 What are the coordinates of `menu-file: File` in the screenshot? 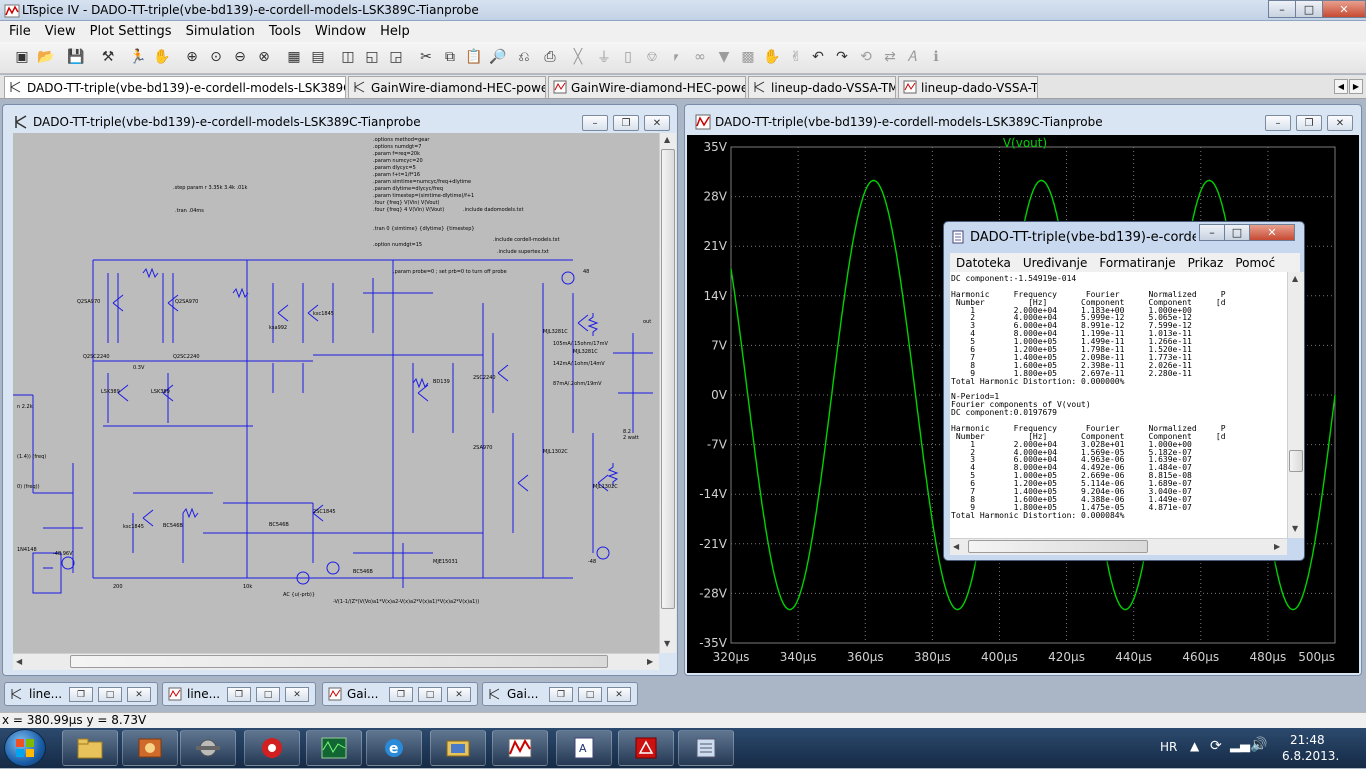 It's located at (20, 31).